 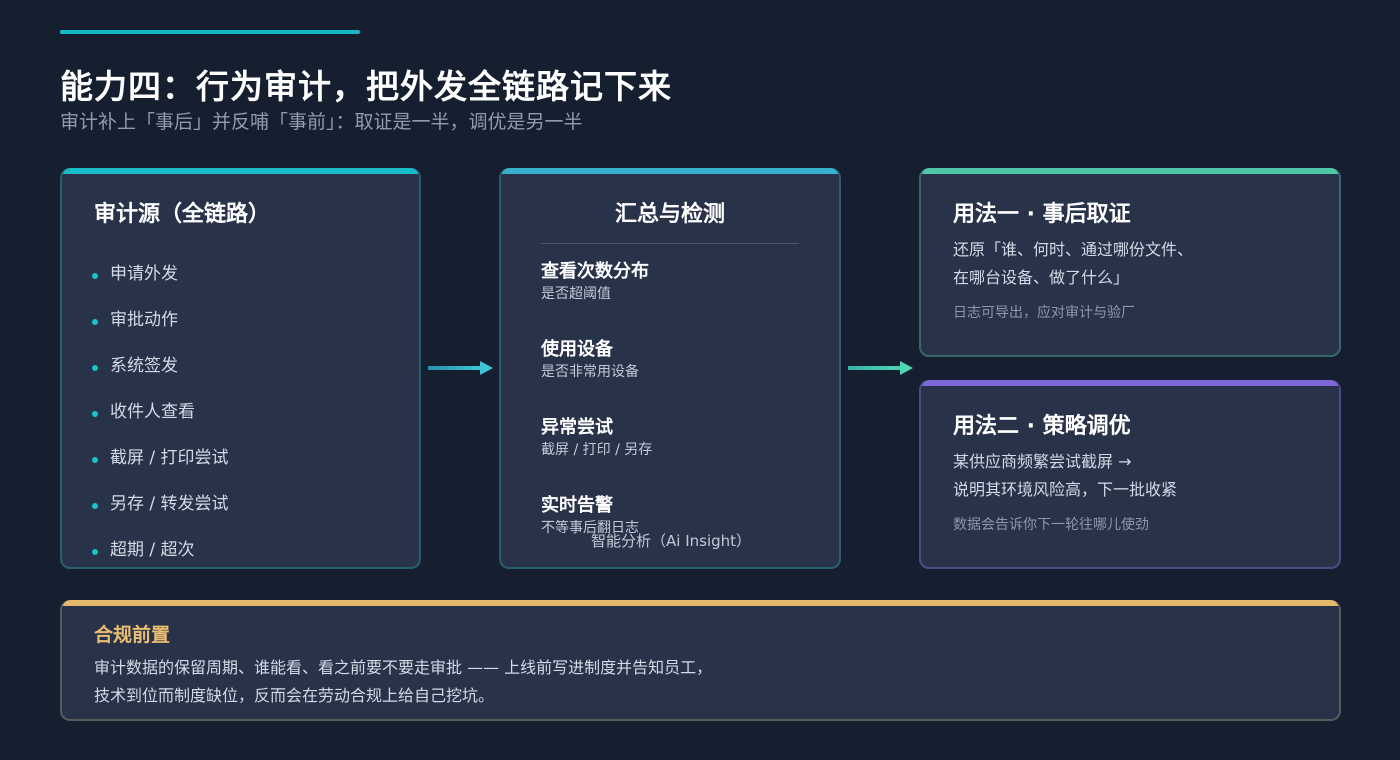 What do you see at coordinates (144, 319) in the screenshot?
I see `list-item-label: 审批动作` at bounding box center [144, 319].